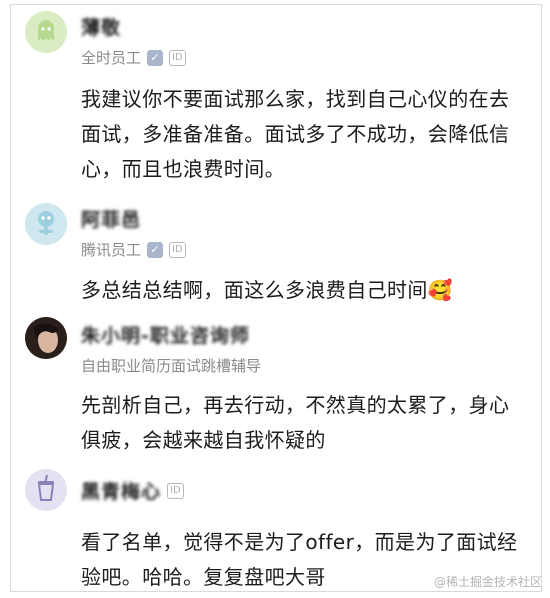  I want to click on photo-avatar-icon, so click(46, 338).